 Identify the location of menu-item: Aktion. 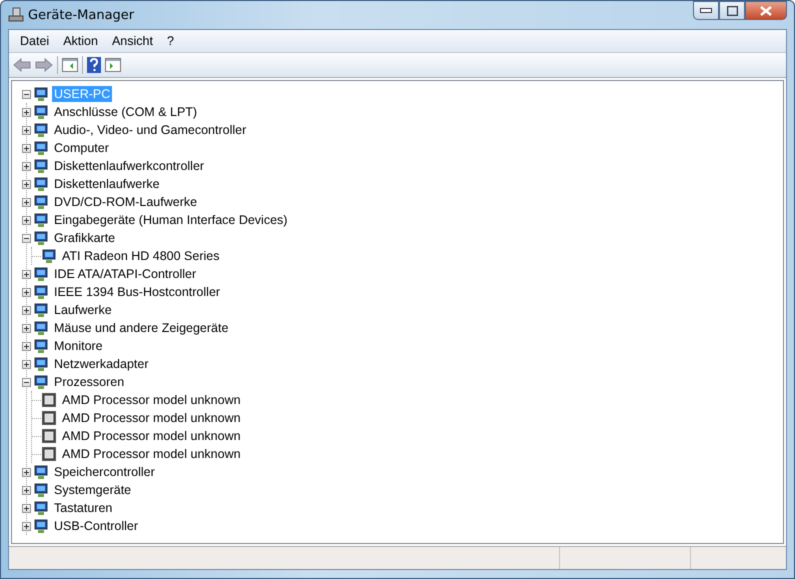
(80, 41).